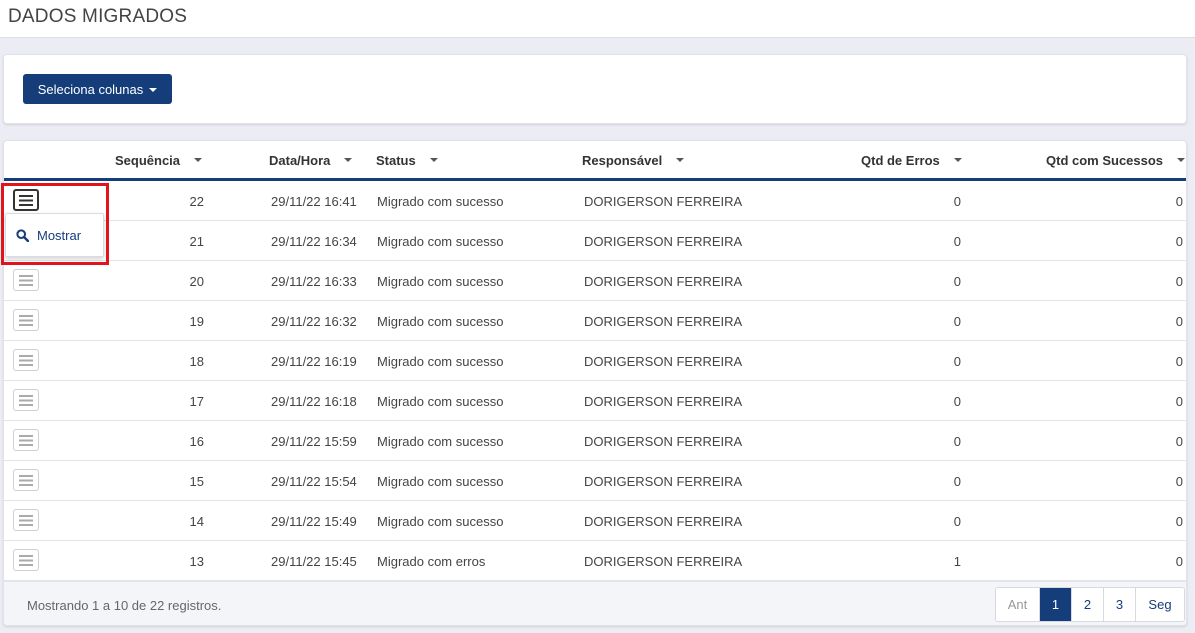  Describe the element at coordinates (1018, 604) in the screenshot. I see `pagination-prev: Ant` at that location.